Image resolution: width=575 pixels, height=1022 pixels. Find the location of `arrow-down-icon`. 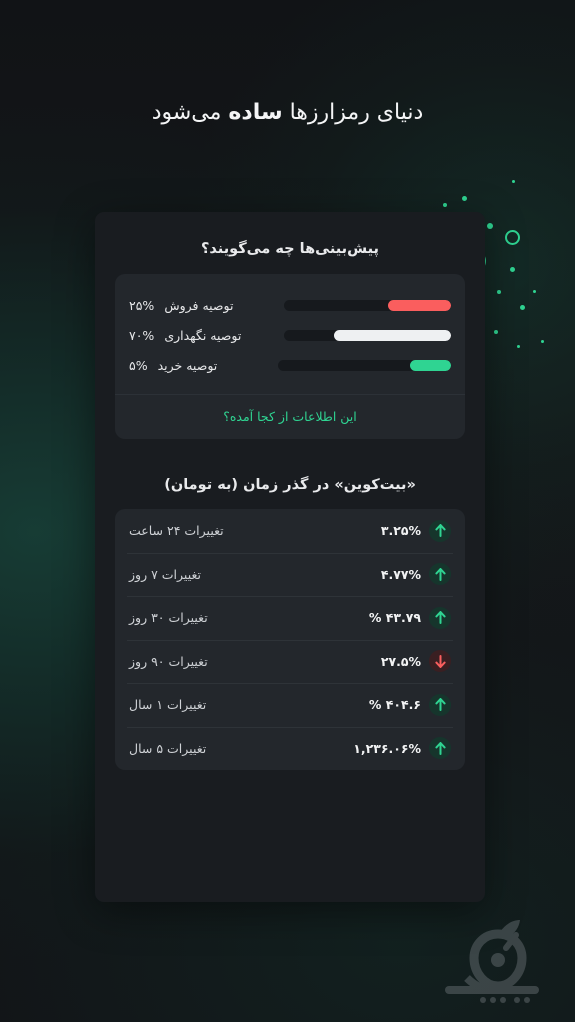

arrow-down-icon is located at coordinates (440, 661).